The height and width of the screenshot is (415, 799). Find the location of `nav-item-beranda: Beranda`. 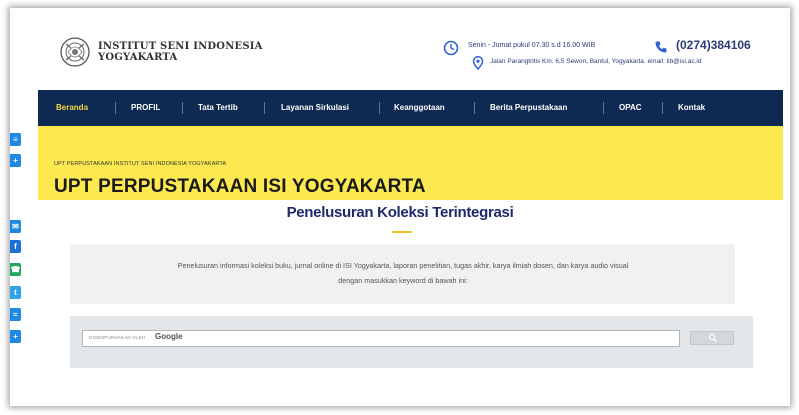

nav-item-beranda: Beranda is located at coordinates (72, 108).